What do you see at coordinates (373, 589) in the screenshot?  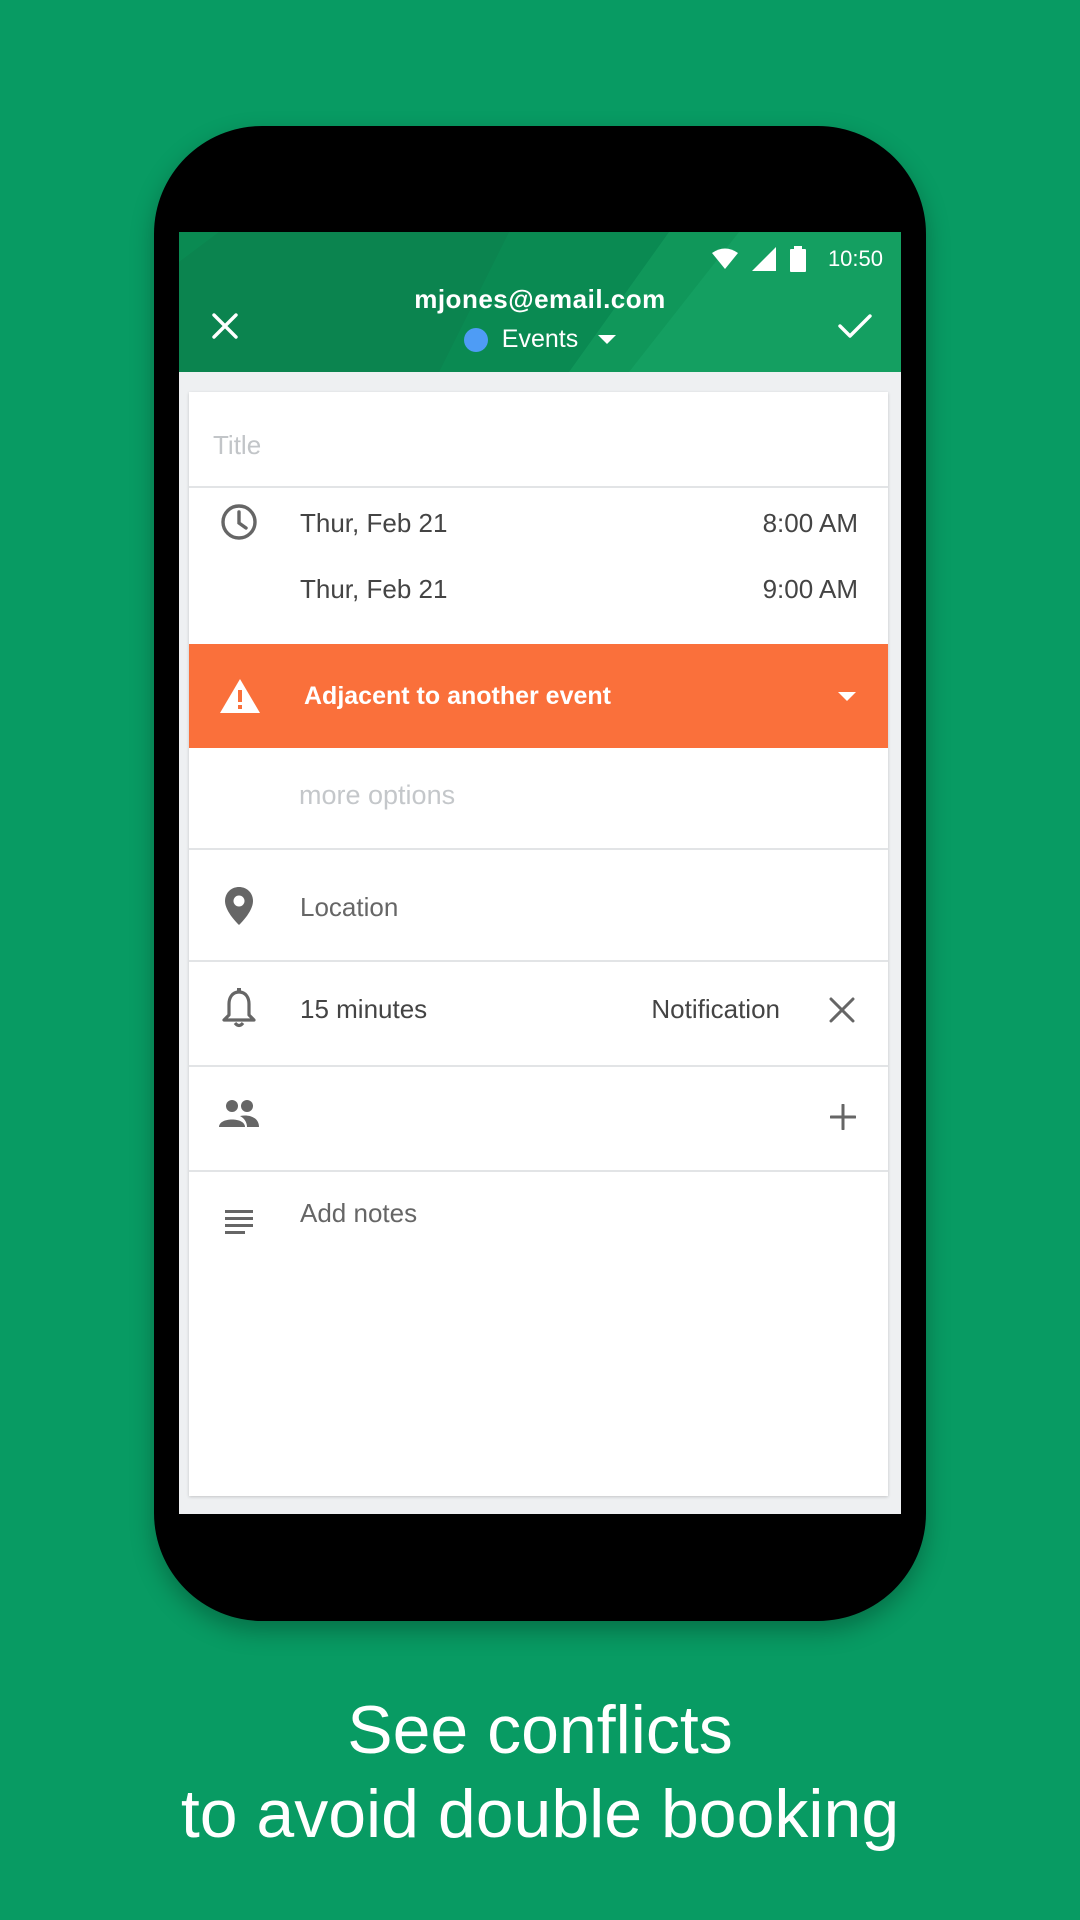 I see `end-date: Thur, Feb 21` at bounding box center [373, 589].